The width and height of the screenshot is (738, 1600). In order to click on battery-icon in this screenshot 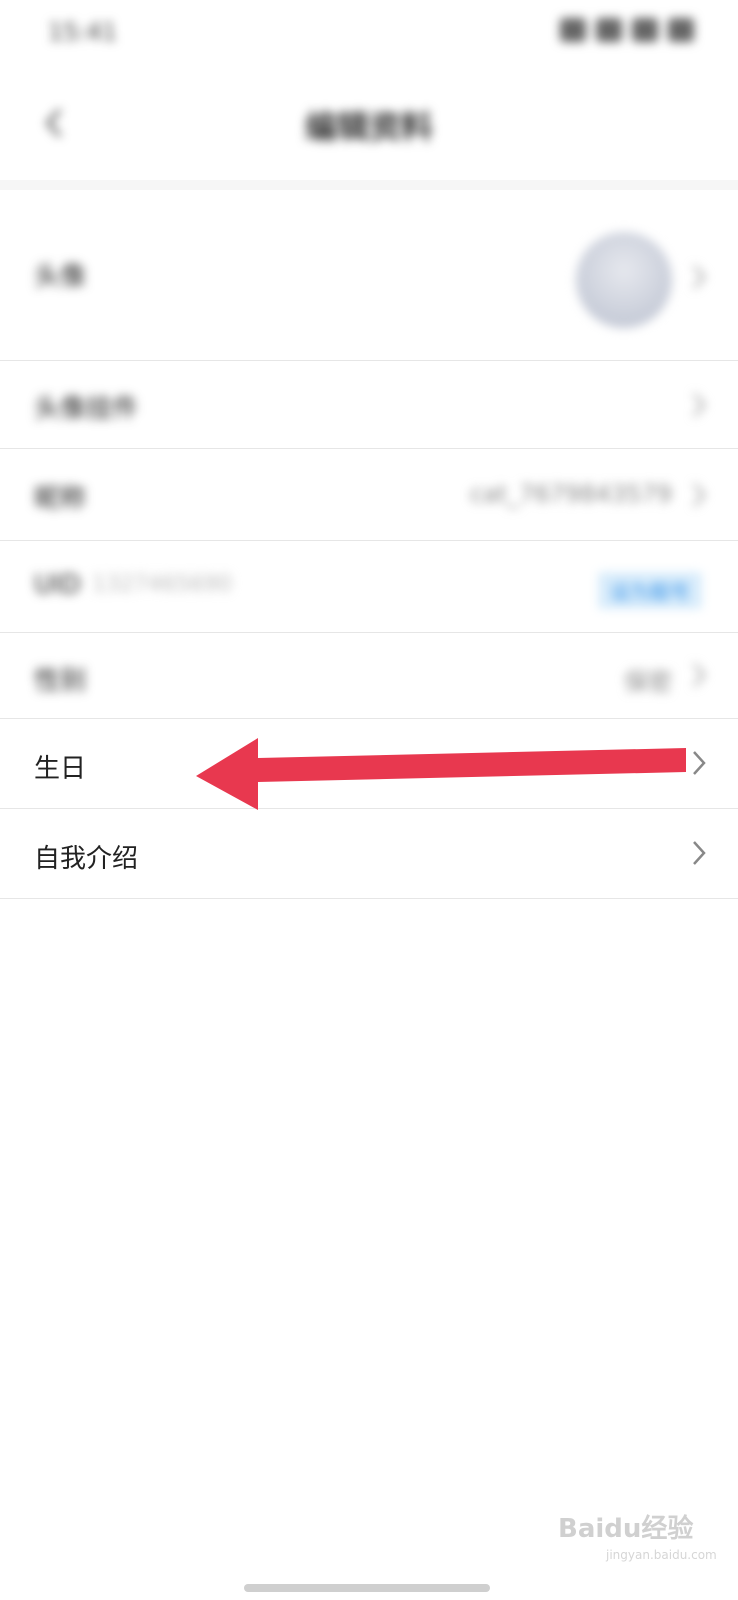, I will do `click(681, 30)`.